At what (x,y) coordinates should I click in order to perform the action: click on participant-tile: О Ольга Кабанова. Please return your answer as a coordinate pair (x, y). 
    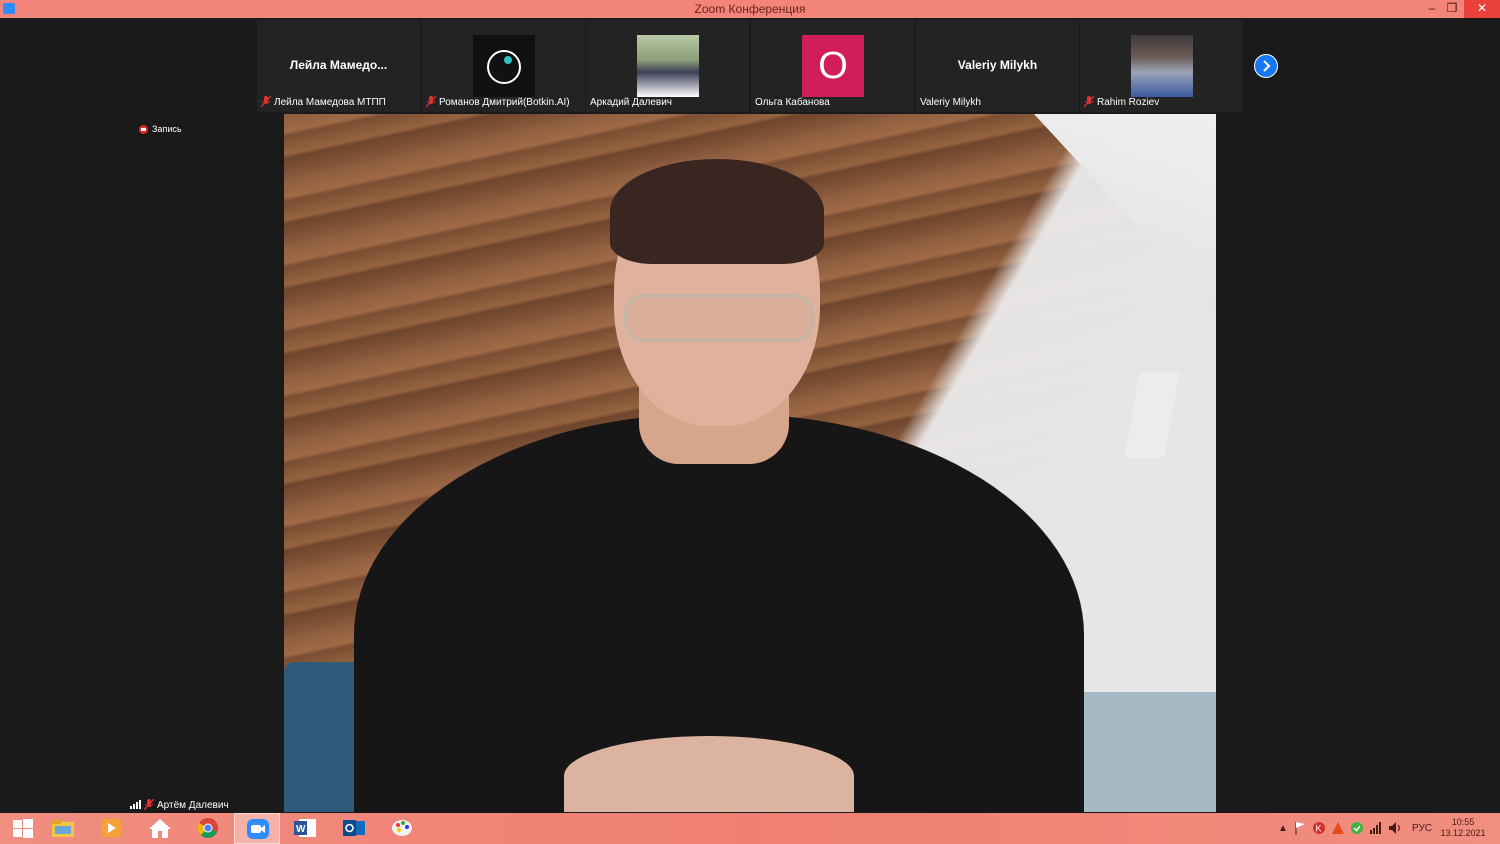
    Looking at the image, I should click on (832, 66).